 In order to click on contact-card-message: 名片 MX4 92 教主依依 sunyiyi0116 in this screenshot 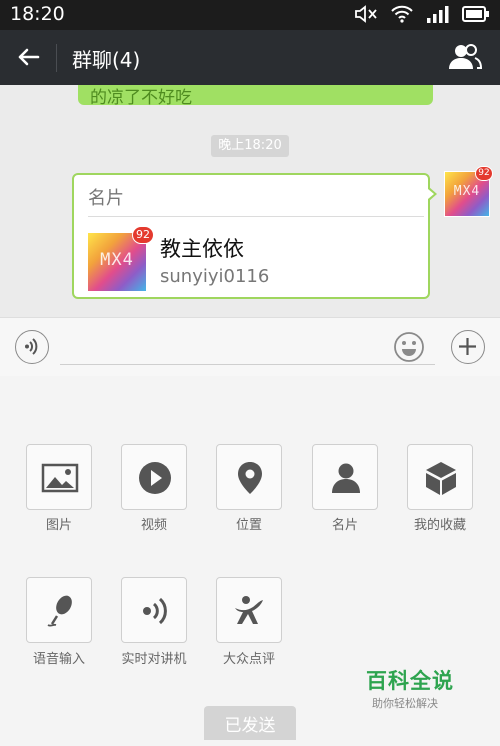, I will do `click(254, 236)`.